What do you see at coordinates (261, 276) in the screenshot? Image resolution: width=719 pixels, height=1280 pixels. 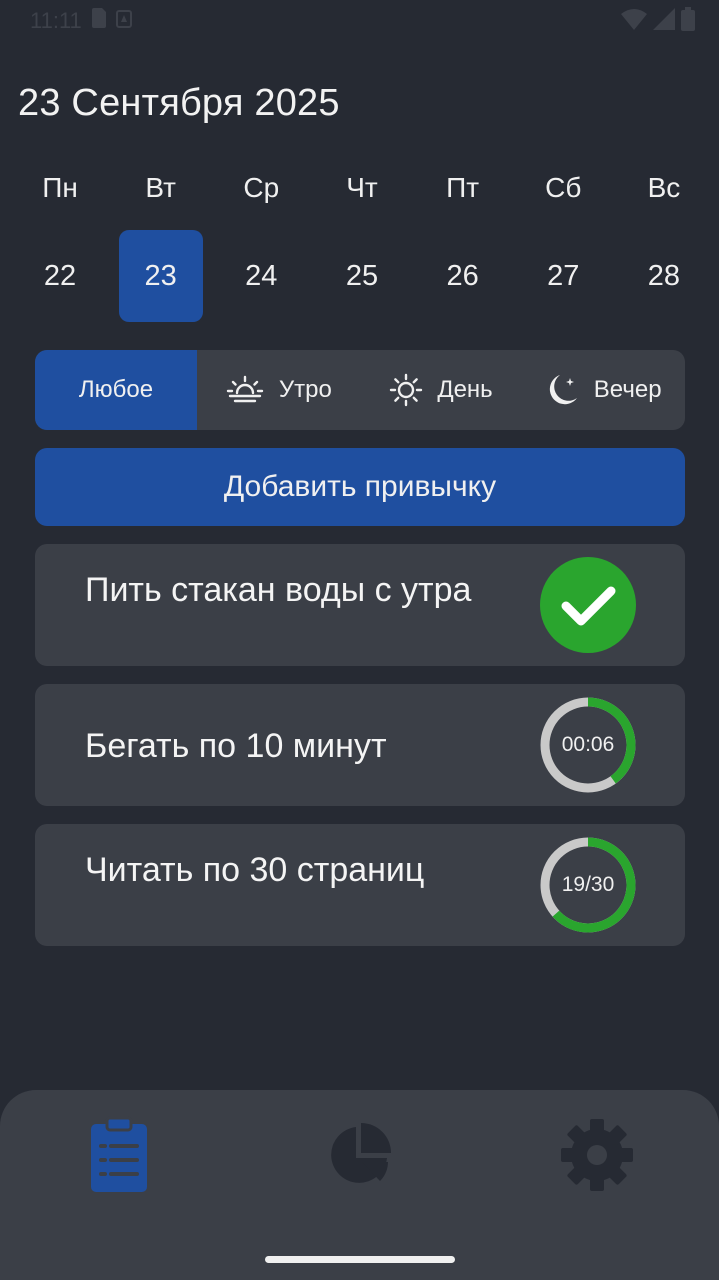 I see `date-cell: 24` at bounding box center [261, 276].